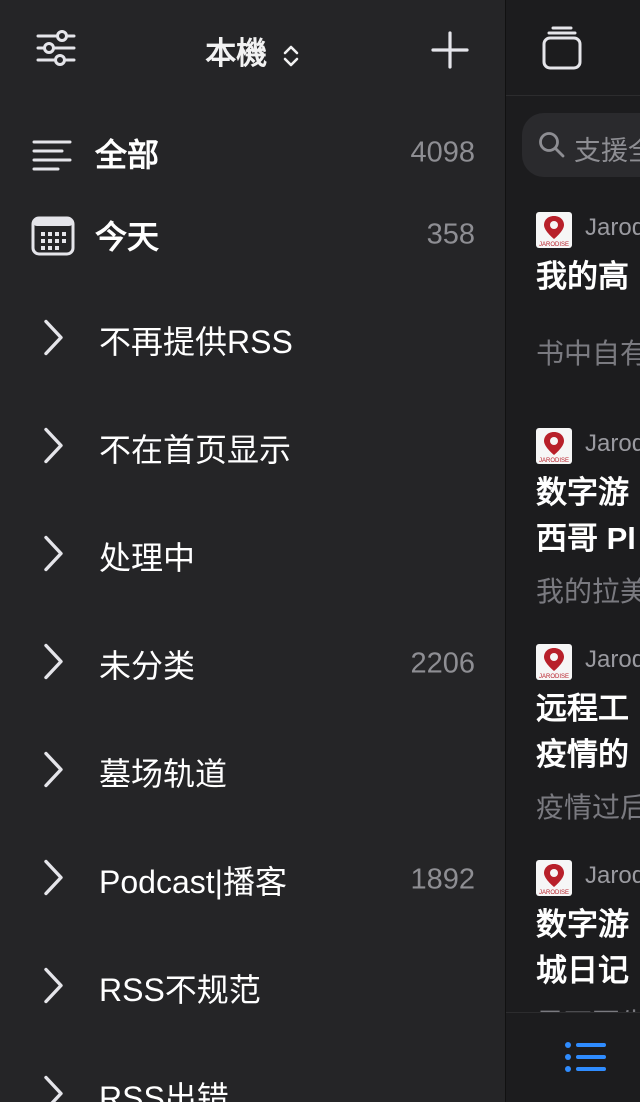 This screenshot has width=640, height=1102. What do you see at coordinates (588, 591) in the screenshot?
I see `article-summary: 我的拉美` at bounding box center [588, 591].